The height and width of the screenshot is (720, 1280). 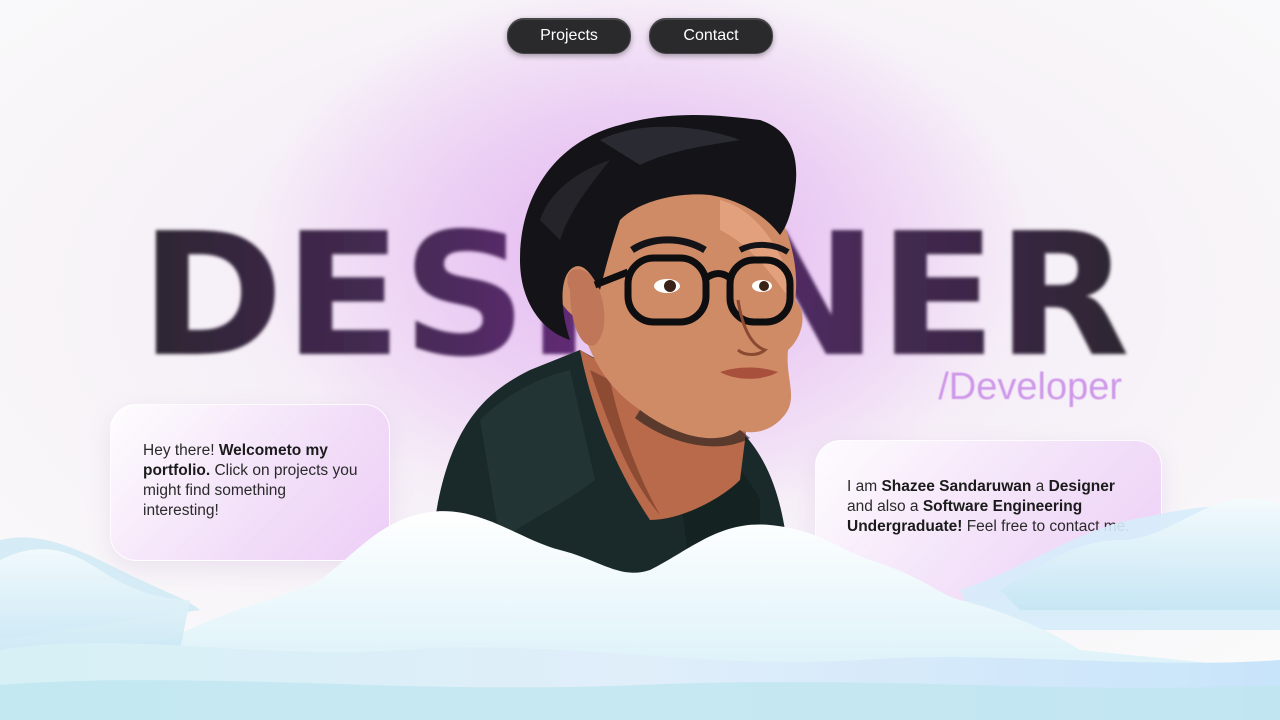 I want to click on top-nav: Projects Contact, so click(x=640, y=36).